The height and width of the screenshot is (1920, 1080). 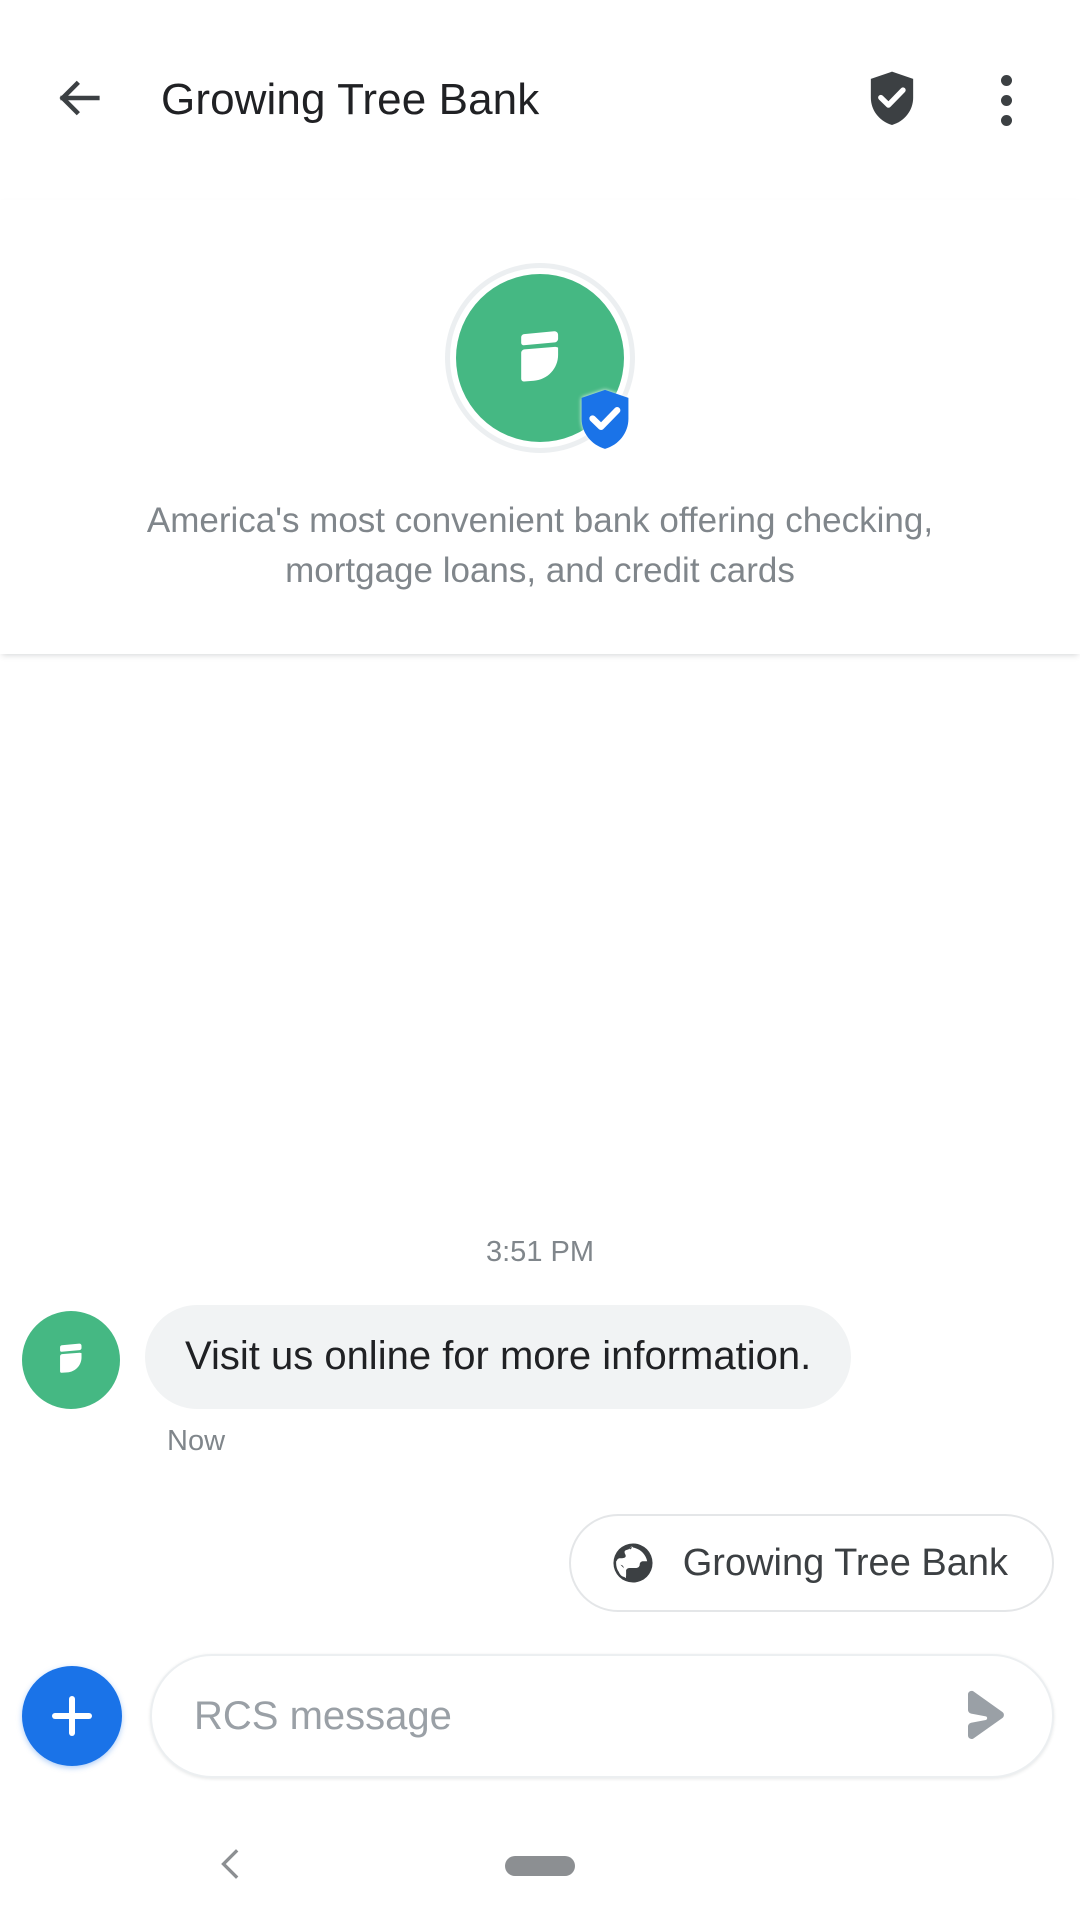 I want to click on globe-icon, so click(x=633, y=1563).